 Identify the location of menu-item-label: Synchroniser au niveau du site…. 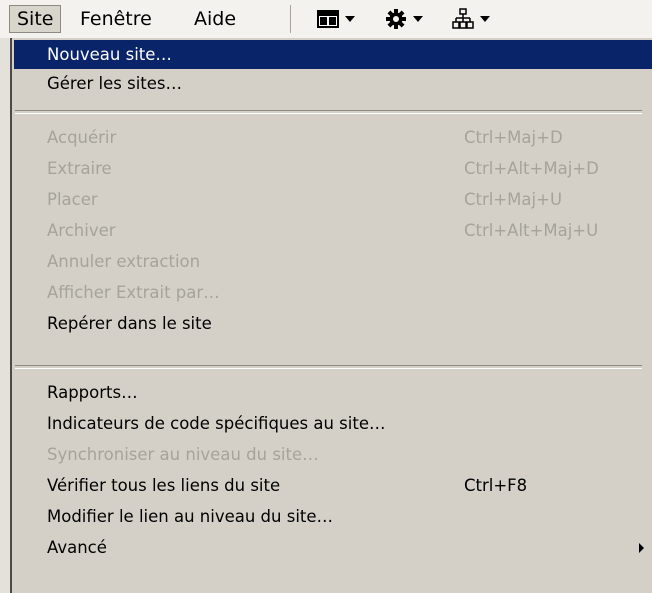
(183, 454).